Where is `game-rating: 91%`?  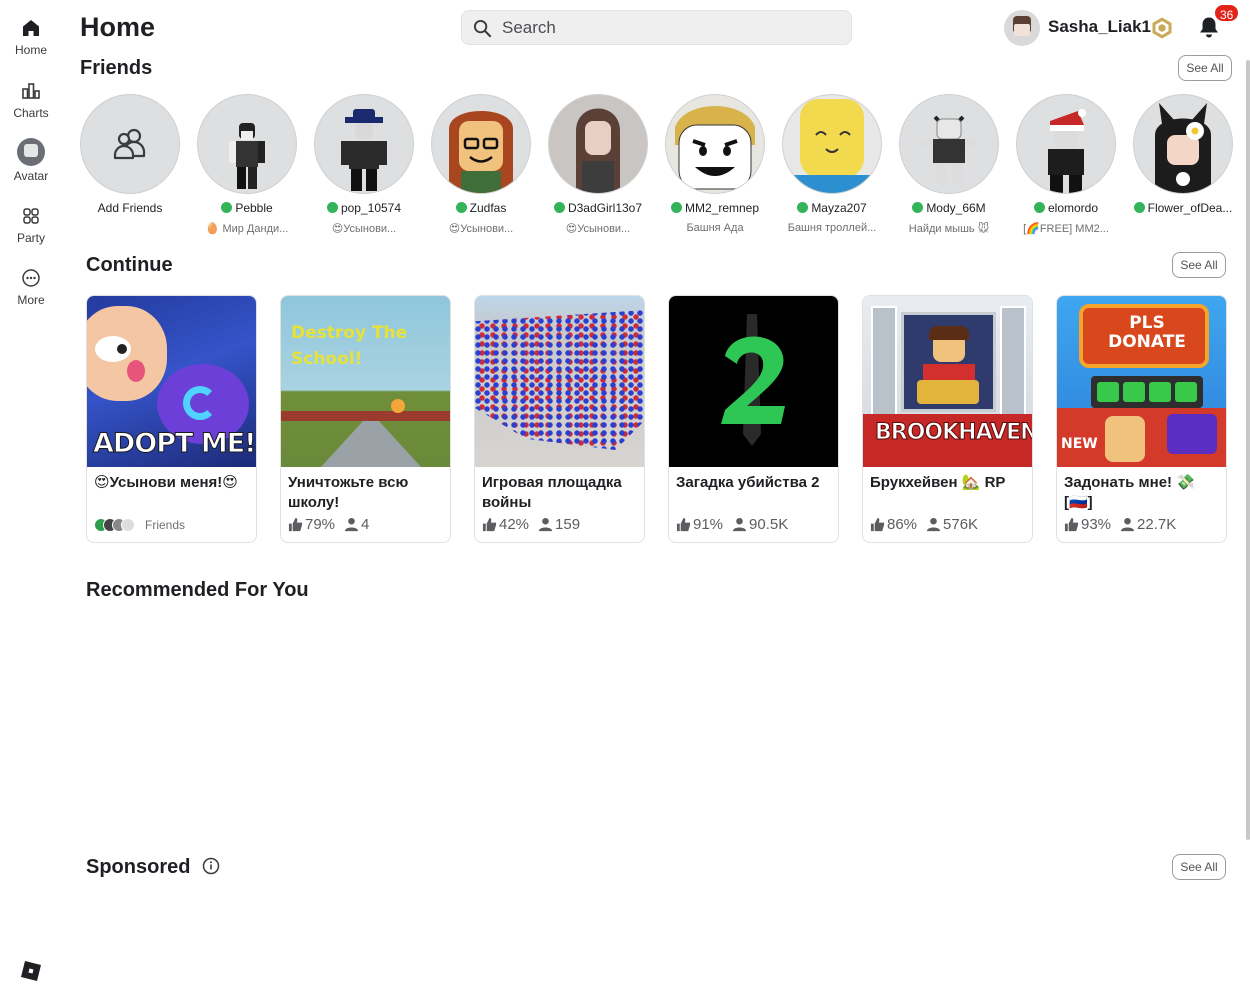
game-rating: 91% is located at coordinates (708, 524).